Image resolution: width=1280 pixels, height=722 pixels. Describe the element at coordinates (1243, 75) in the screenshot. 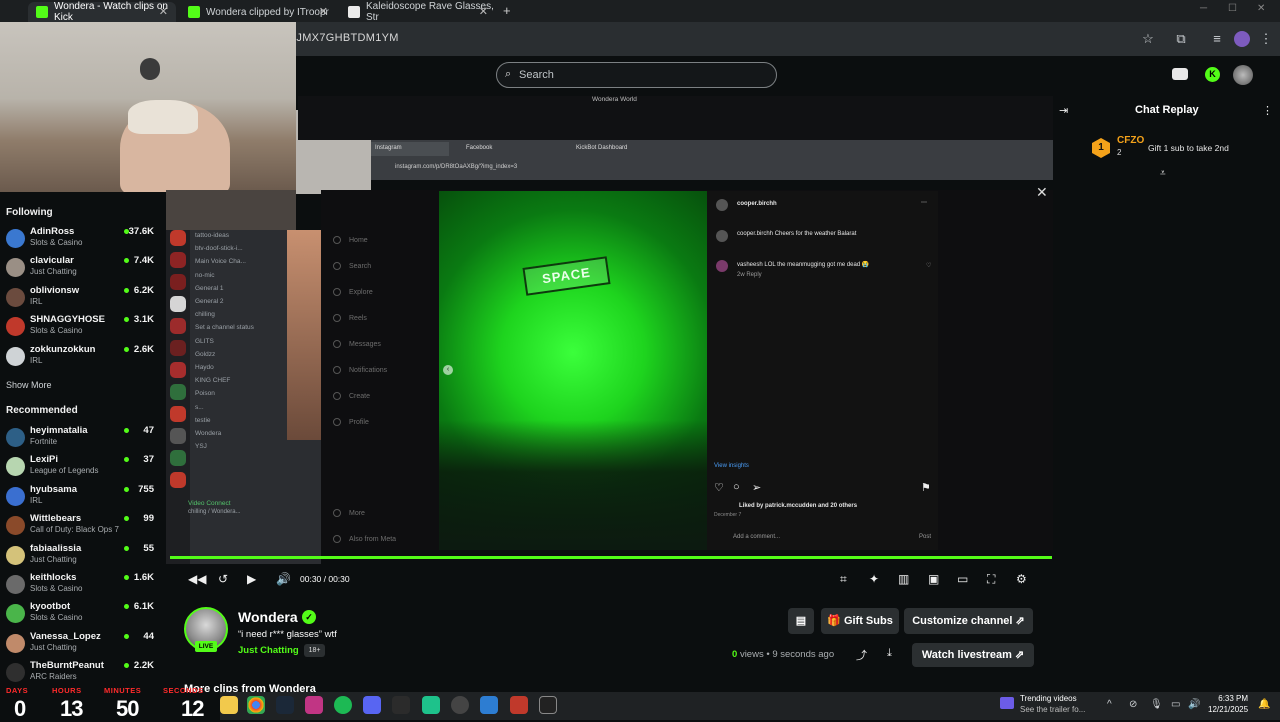

I see `user-avatar` at that location.